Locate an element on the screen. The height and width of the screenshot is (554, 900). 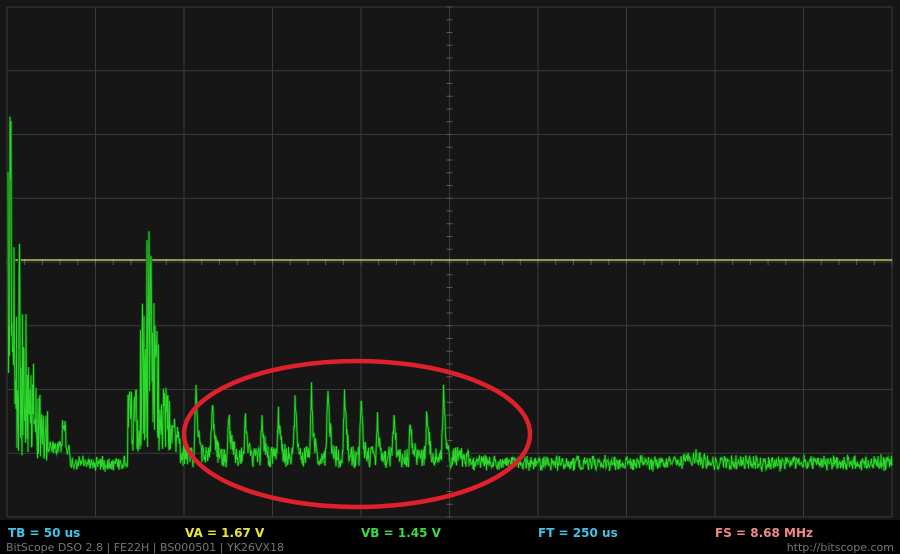
frame-time-readout: FT = 250 us is located at coordinates (578, 533).